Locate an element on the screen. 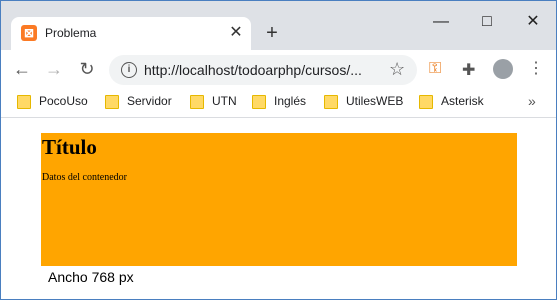 The width and height of the screenshot is (557, 300). close-window-button: ✕ is located at coordinates (533, 22).